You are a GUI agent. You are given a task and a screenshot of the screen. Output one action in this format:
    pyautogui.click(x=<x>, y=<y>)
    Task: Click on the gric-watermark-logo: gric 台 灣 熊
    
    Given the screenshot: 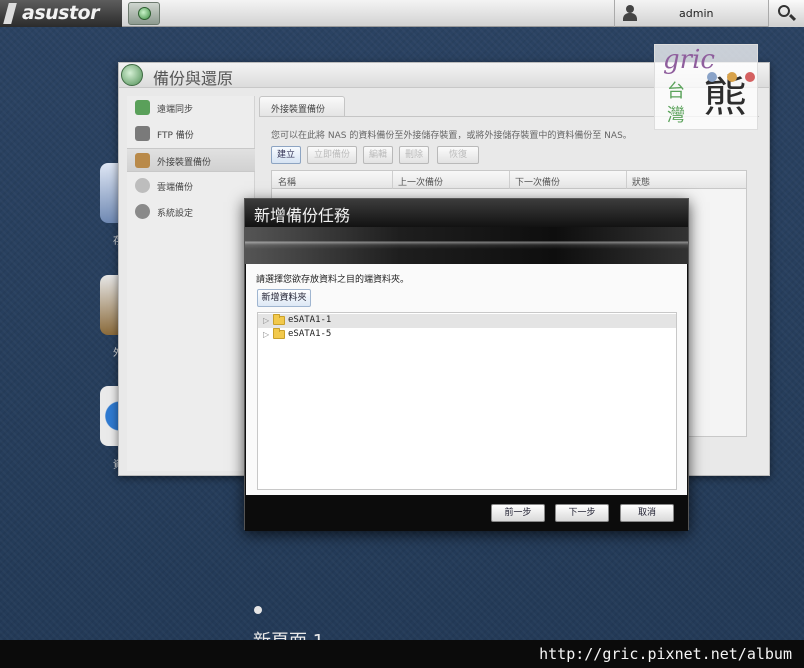 What is the action you would take?
    pyautogui.click(x=706, y=87)
    